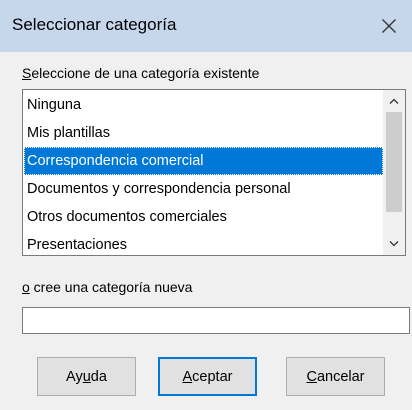 The image size is (412, 410). I want to click on category-list-item: Documentos y correspondencia personal, so click(203, 189).